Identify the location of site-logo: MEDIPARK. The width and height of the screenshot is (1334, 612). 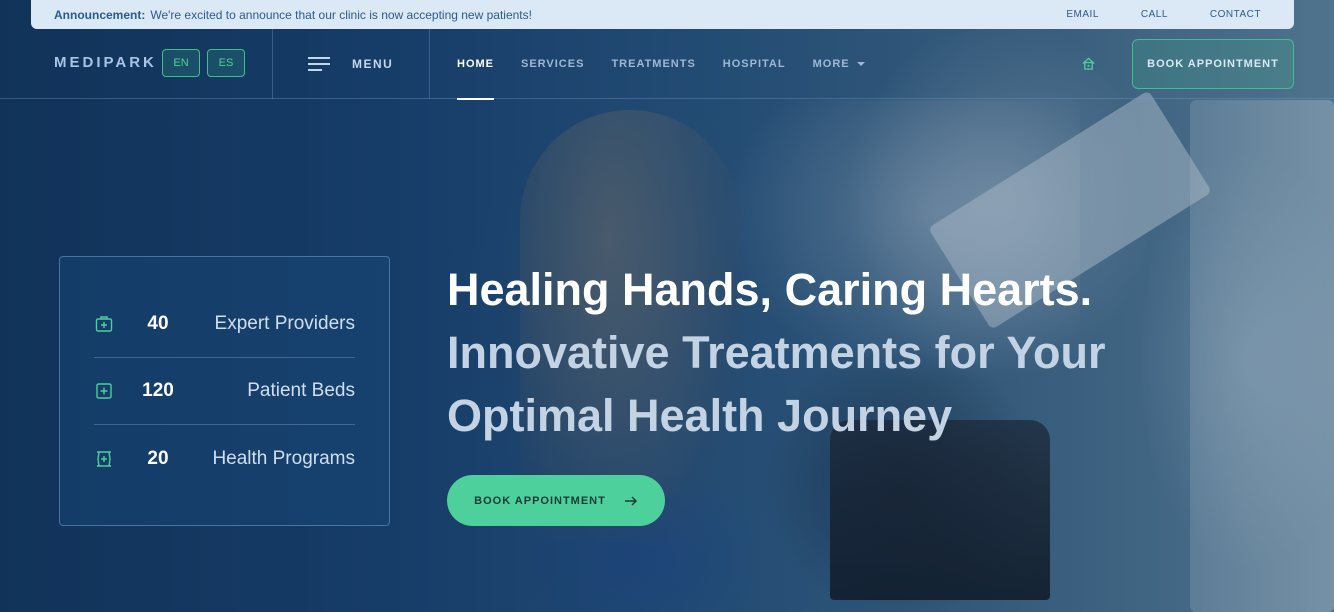
(105, 62).